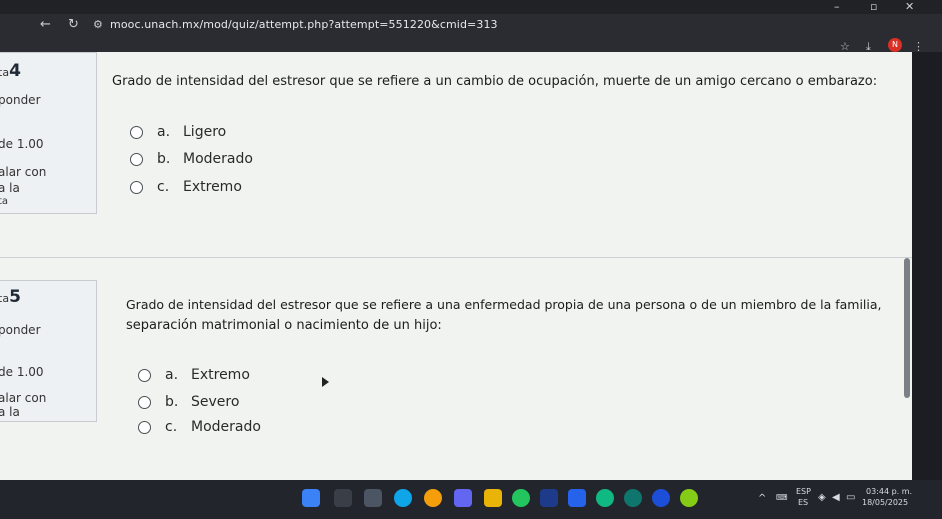 Image resolution: width=942 pixels, height=519 pixels. I want to click on page-scrollbar, so click(907, 328).